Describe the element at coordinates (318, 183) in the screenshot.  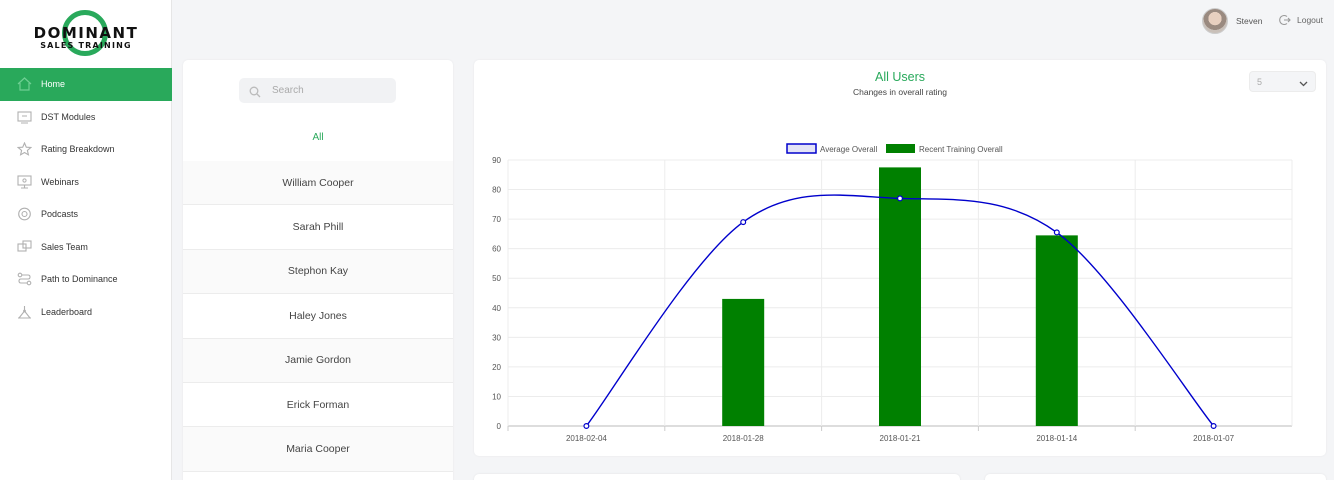
I see `list-item: William Cooper` at that location.